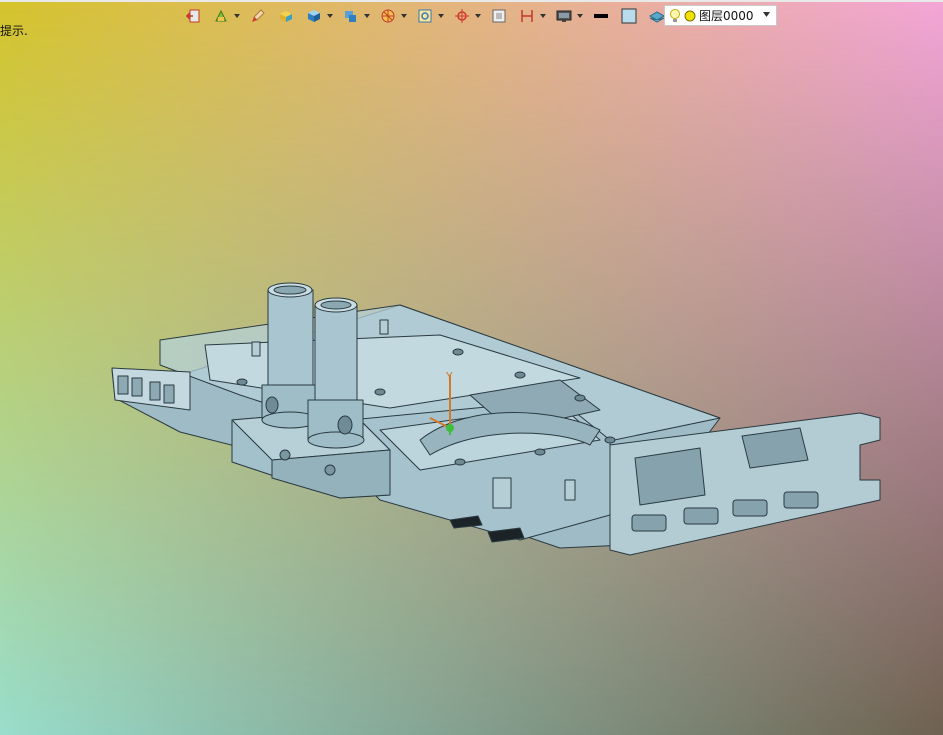 This screenshot has width=943, height=735. I want to click on cube-view-dropdown, so click(329, 16).